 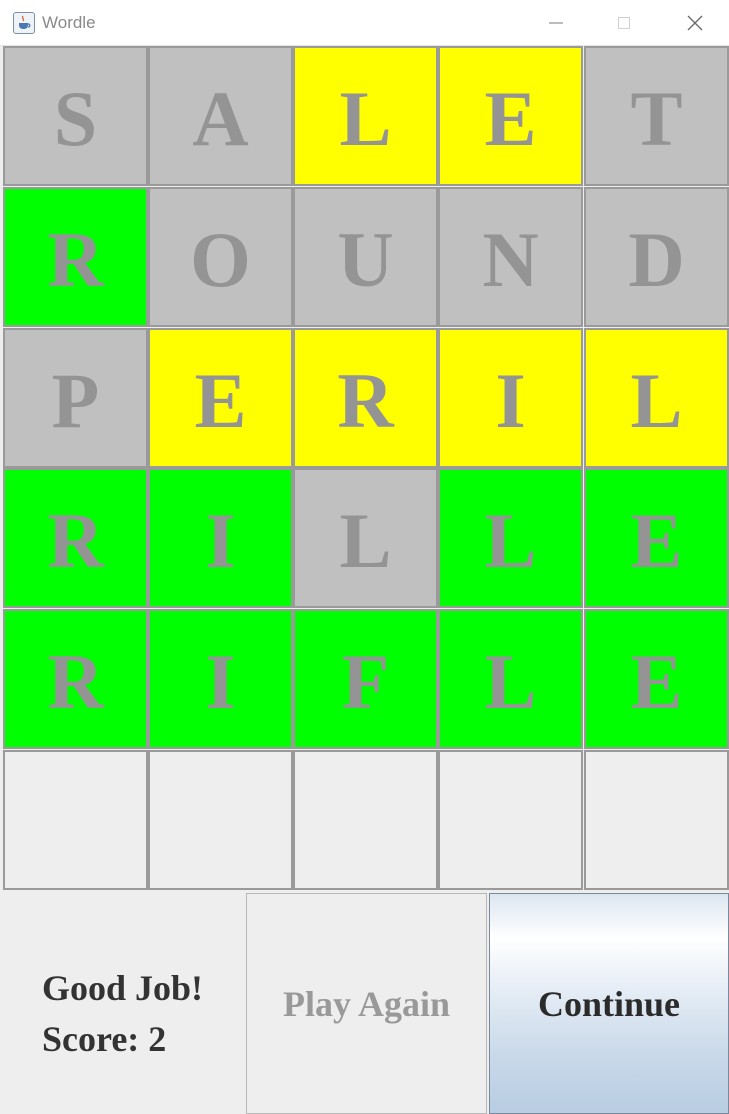 I want to click on letter-tile: T, so click(x=656, y=116).